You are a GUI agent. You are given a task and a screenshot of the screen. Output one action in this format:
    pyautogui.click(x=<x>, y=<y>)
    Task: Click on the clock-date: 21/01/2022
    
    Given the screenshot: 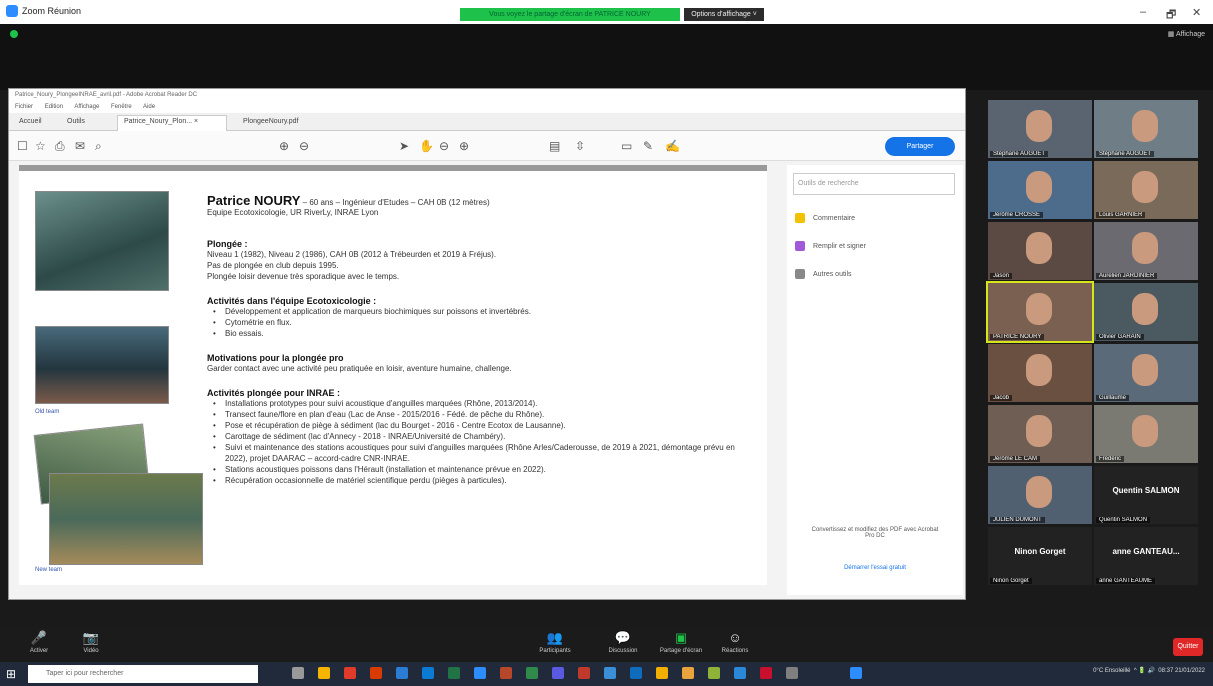 What is the action you would take?
    pyautogui.click(x=1190, y=671)
    